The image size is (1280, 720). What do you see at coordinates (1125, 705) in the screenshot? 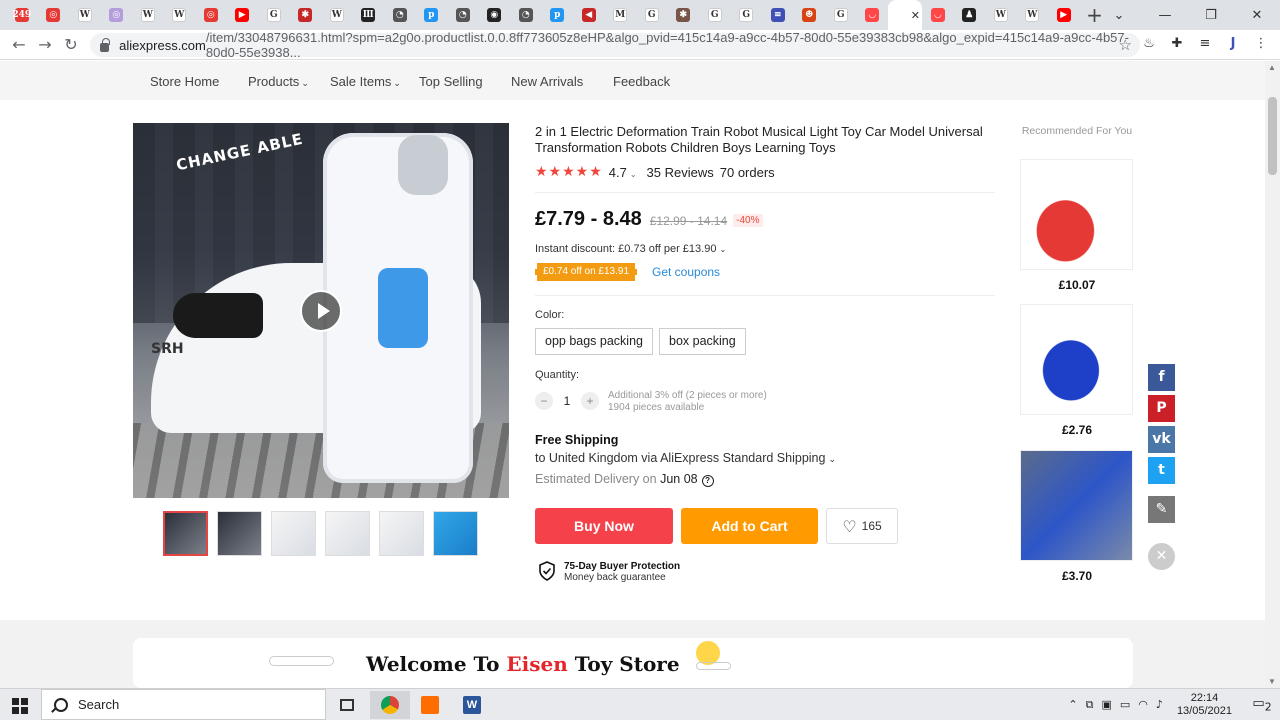
I see `battery-icon: ▭` at bounding box center [1125, 705].